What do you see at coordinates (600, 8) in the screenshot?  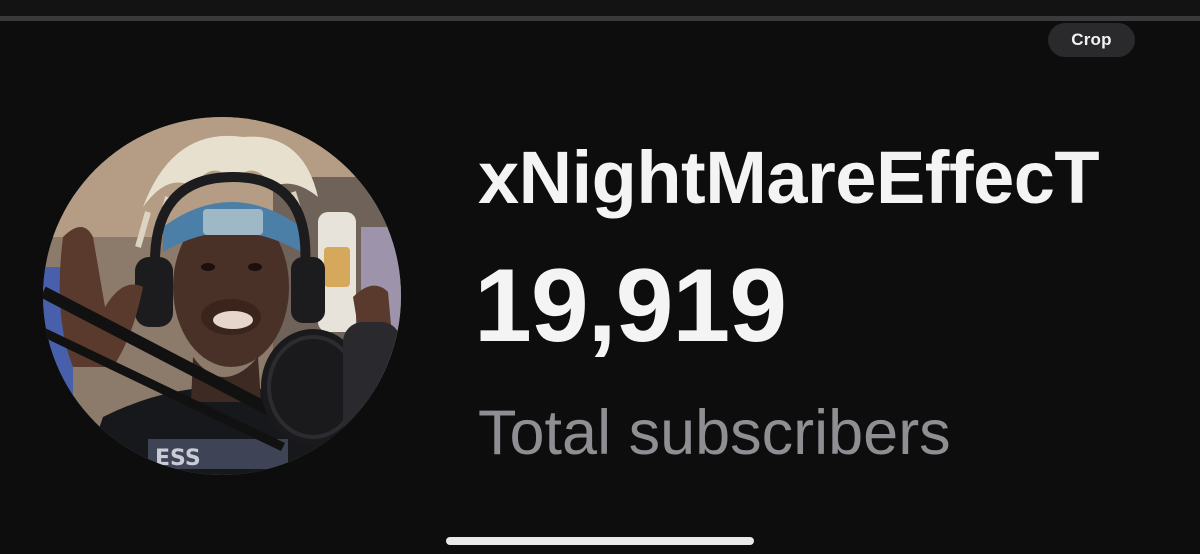 I see `top-bar` at bounding box center [600, 8].